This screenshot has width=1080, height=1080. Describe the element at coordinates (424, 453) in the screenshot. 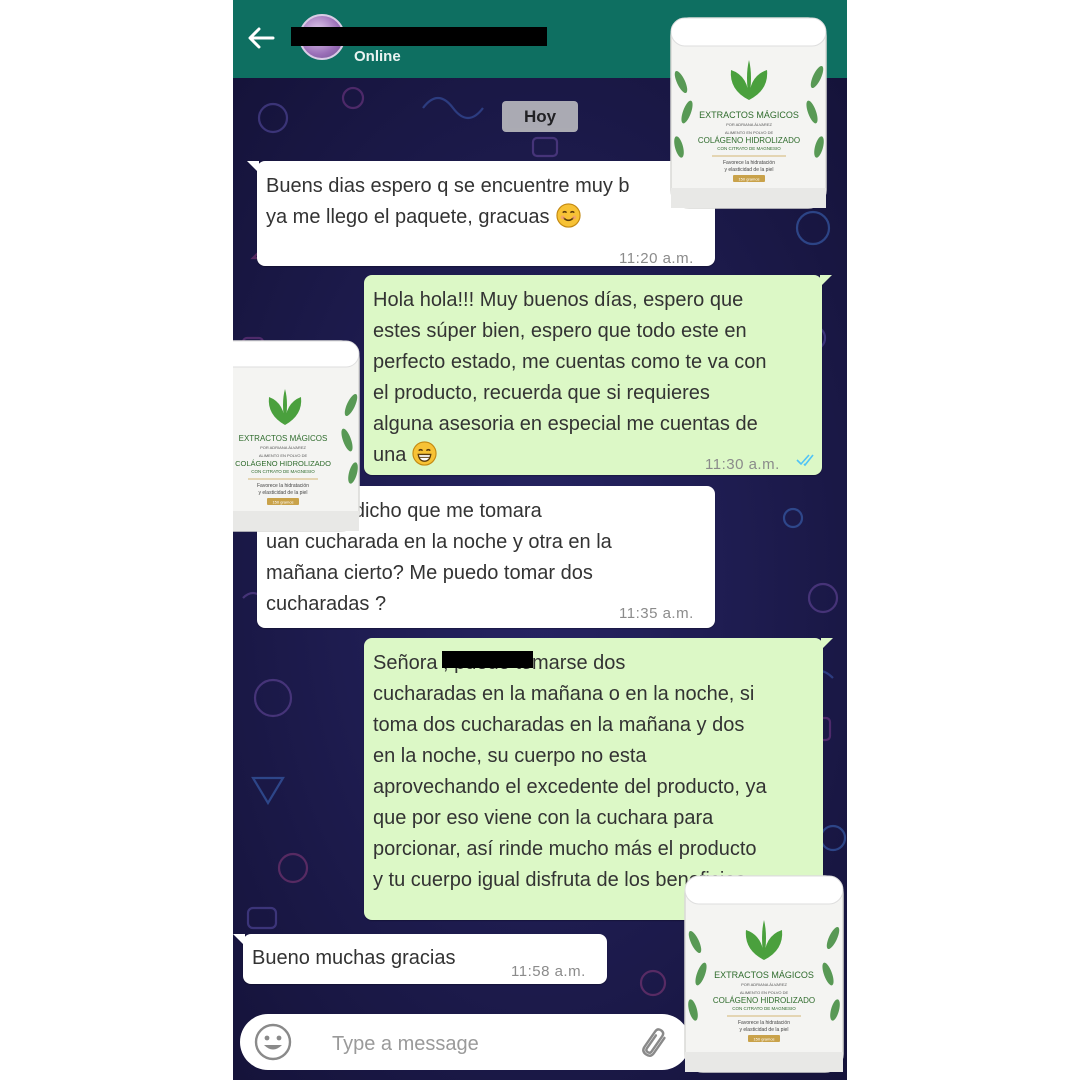

I see `grinning-face-icon` at that location.